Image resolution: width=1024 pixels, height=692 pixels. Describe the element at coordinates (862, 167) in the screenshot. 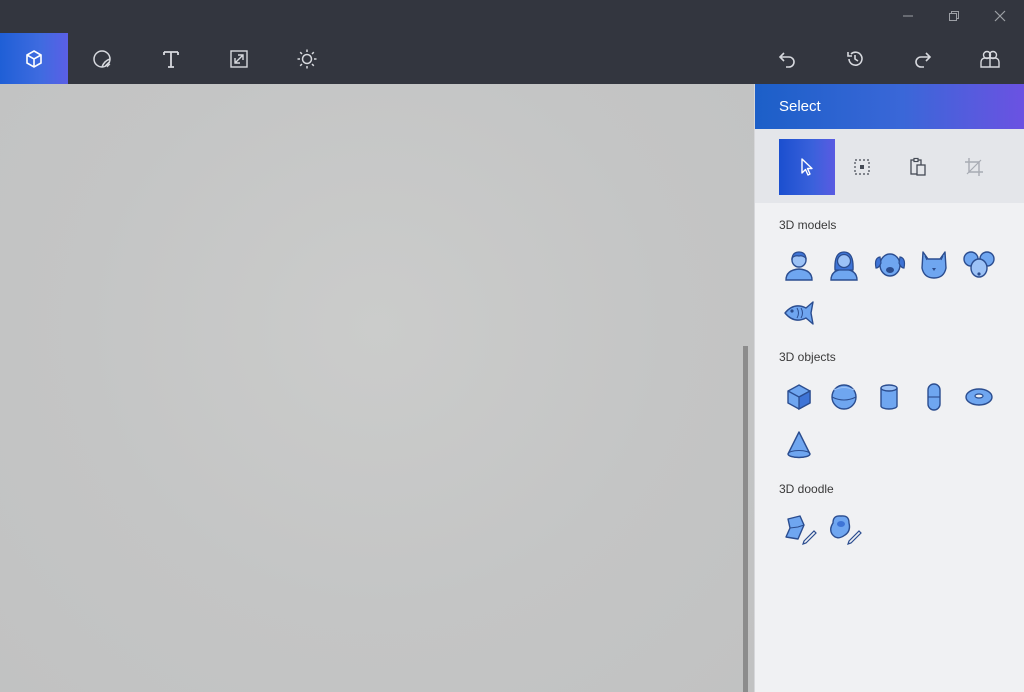

I see `marquee-select-icon` at that location.